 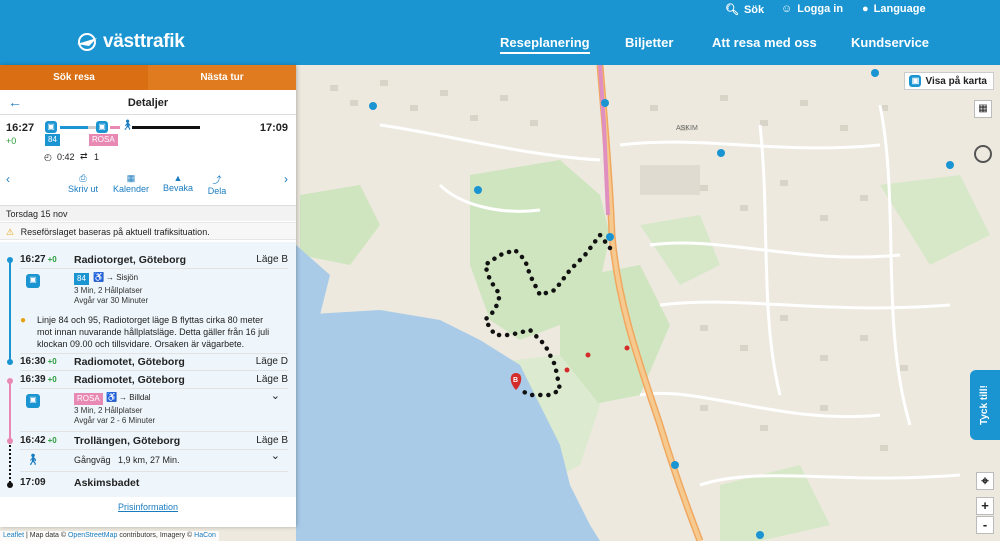 What do you see at coordinates (52, 259) in the screenshot?
I see `stop1-delay: +0` at bounding box center [52, 259].